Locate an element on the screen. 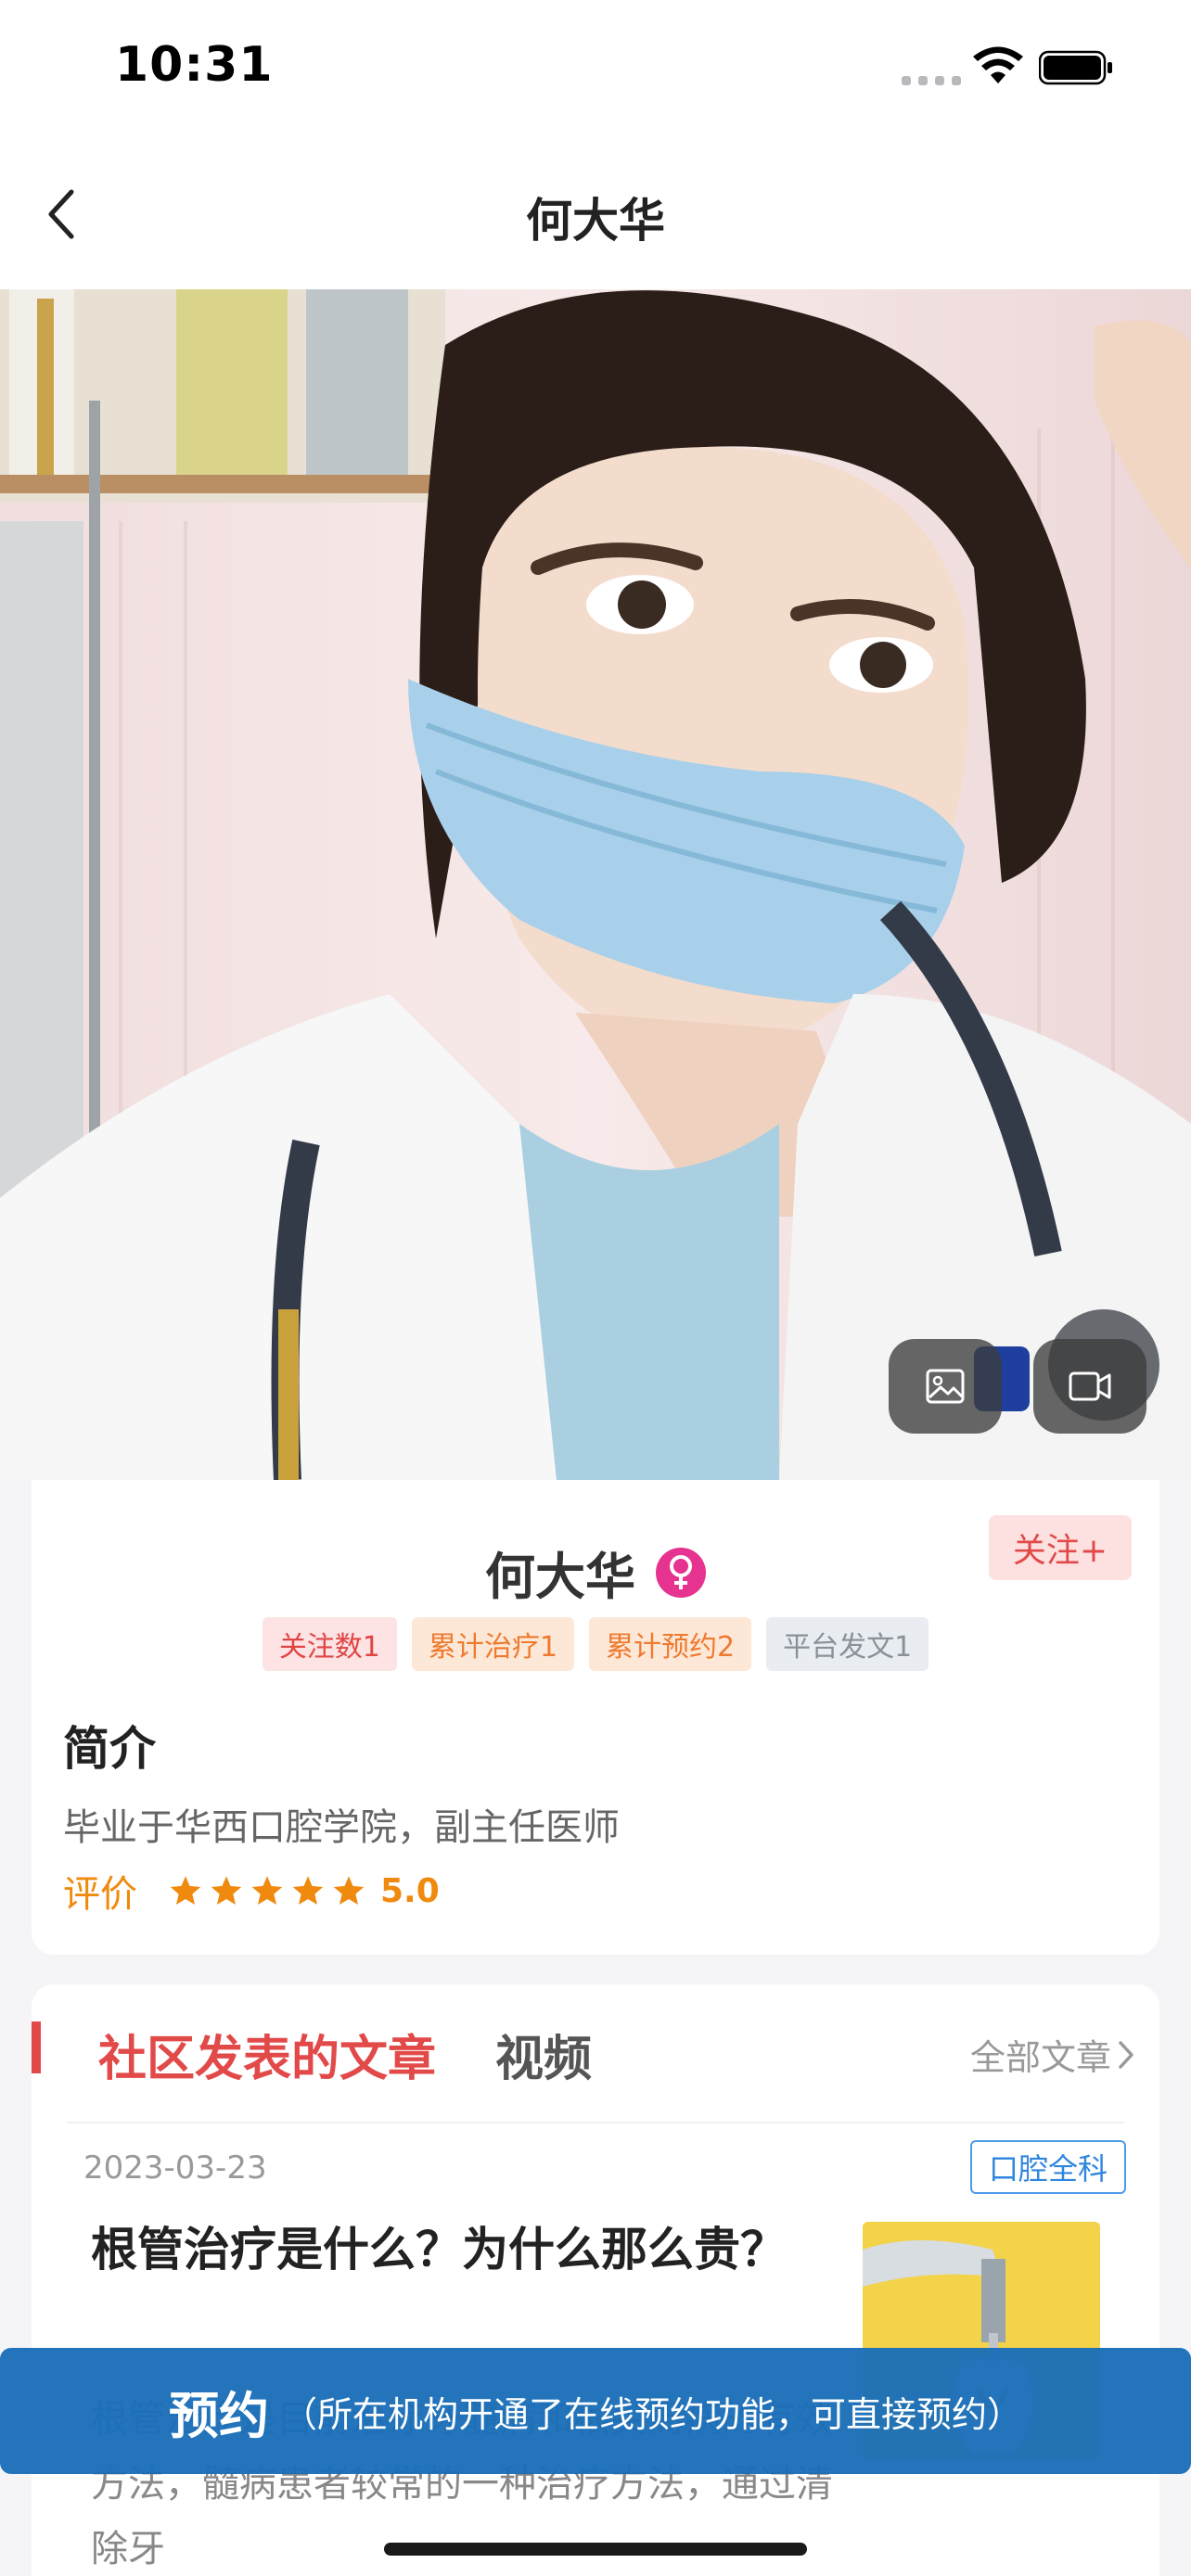 The width and height of the screenshot is (1191, 2576). image-icon is located at coordinates (945, 1386).